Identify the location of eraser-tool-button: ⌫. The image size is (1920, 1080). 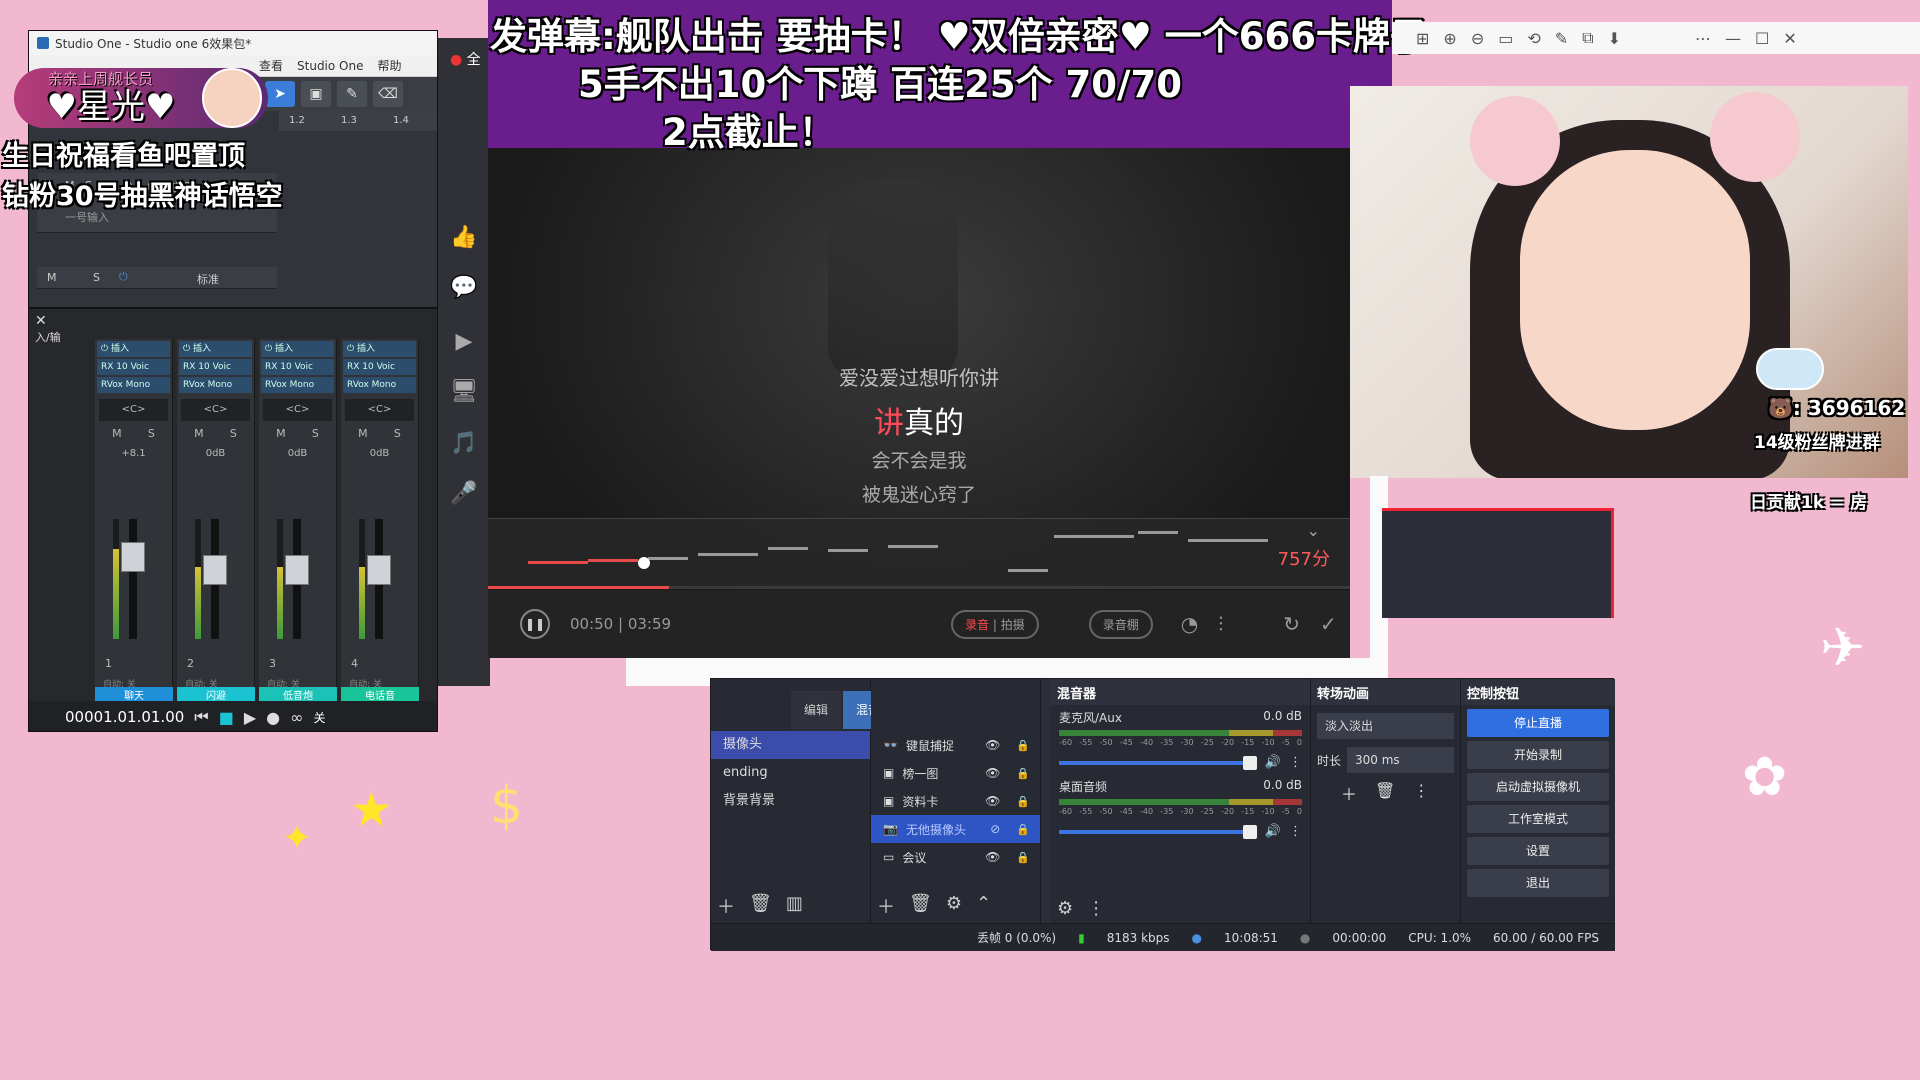
(388, 94).